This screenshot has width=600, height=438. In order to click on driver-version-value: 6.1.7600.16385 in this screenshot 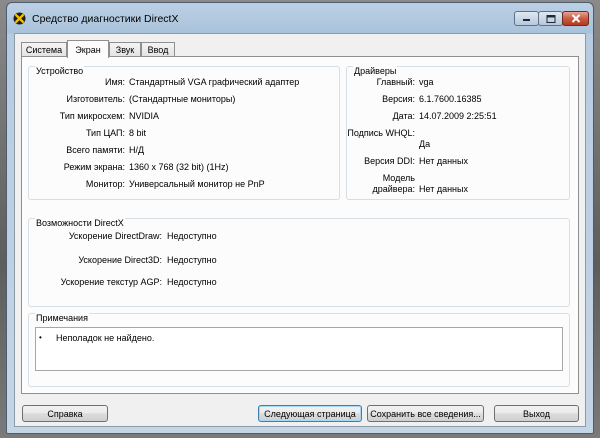, I will do `click(450, 99)`.